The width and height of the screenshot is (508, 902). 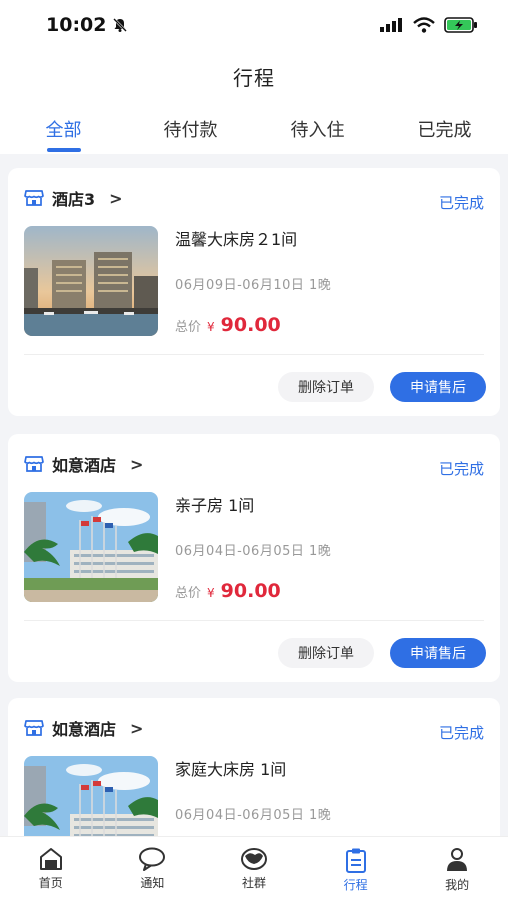 I want to click on person-icon, so click(x=457, y=859).